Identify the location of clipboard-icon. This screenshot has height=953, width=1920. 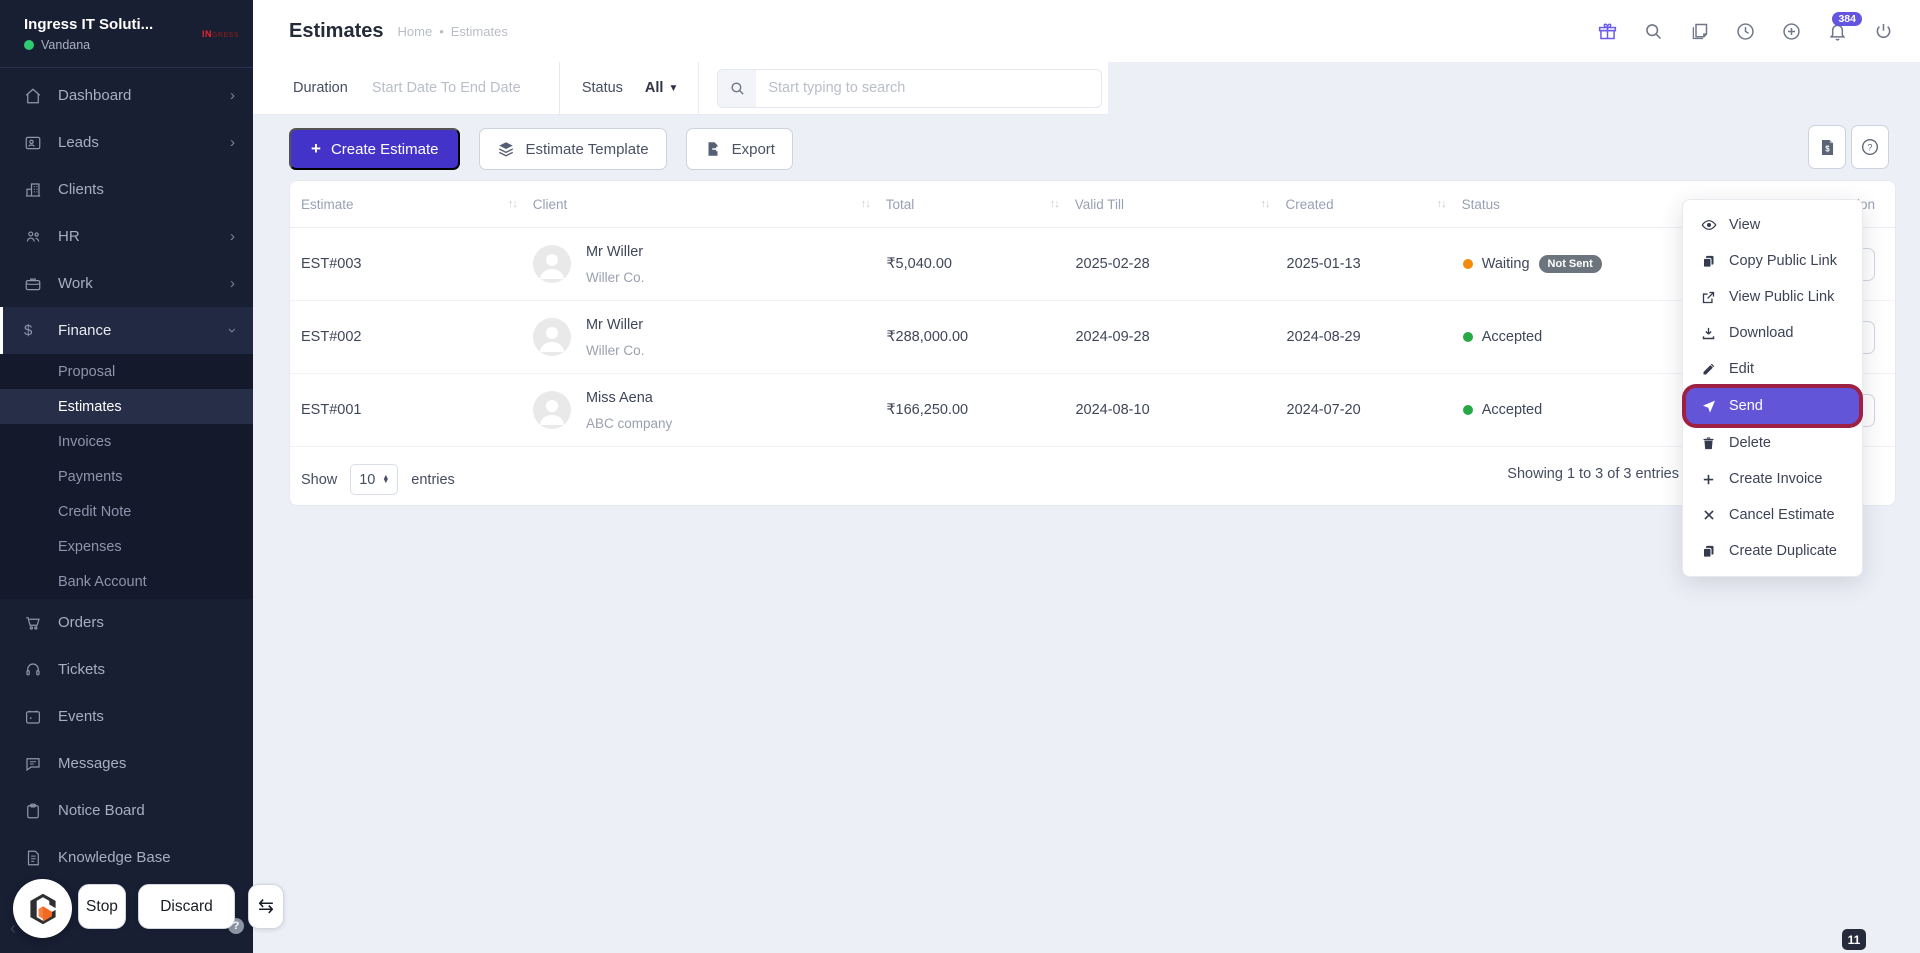
(41, 811).